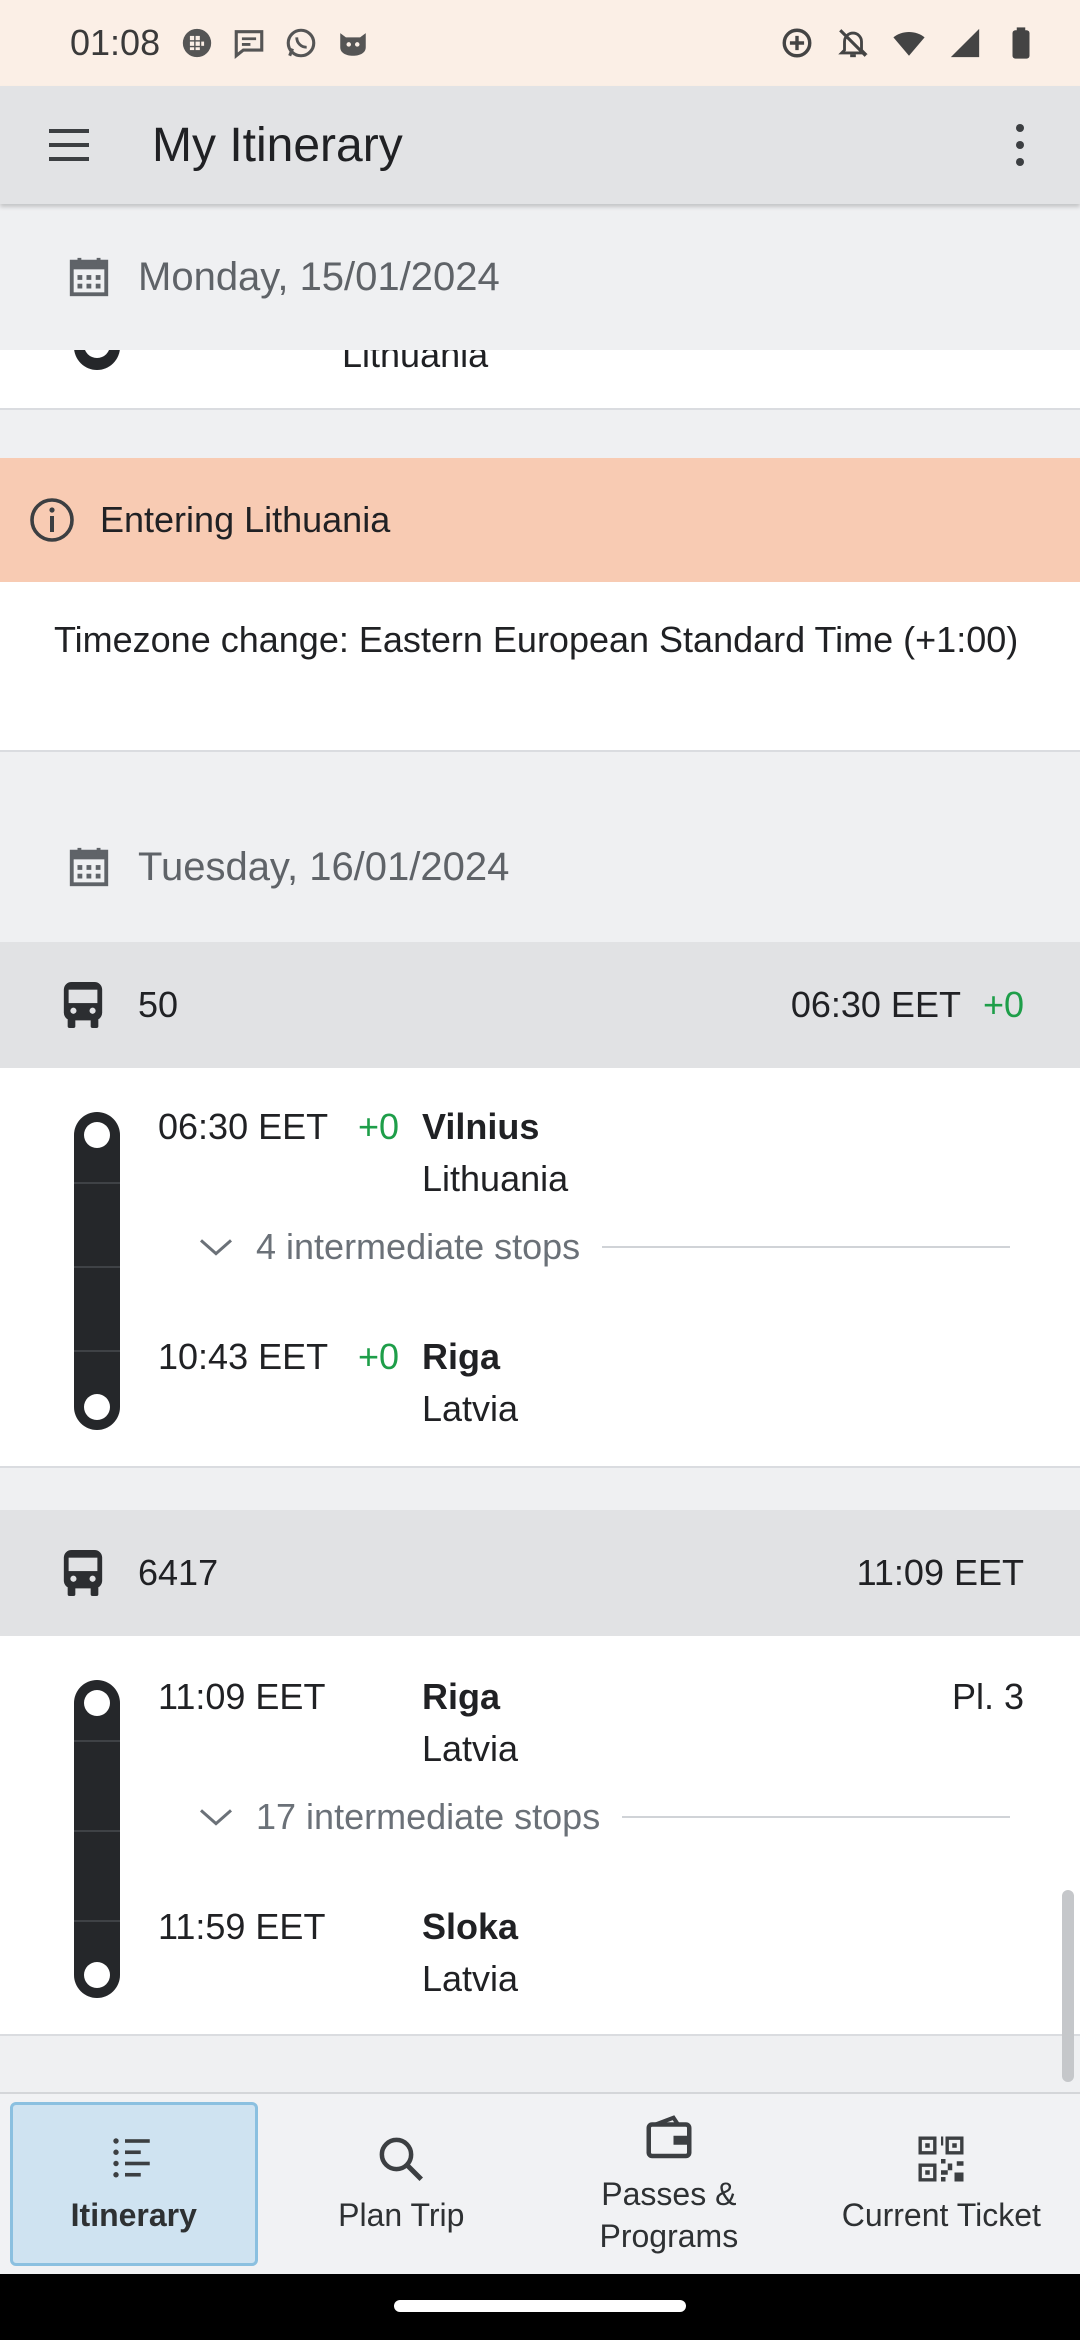 The image size is (1080, 2340). I want to click on info-icon, so click(52, 520).